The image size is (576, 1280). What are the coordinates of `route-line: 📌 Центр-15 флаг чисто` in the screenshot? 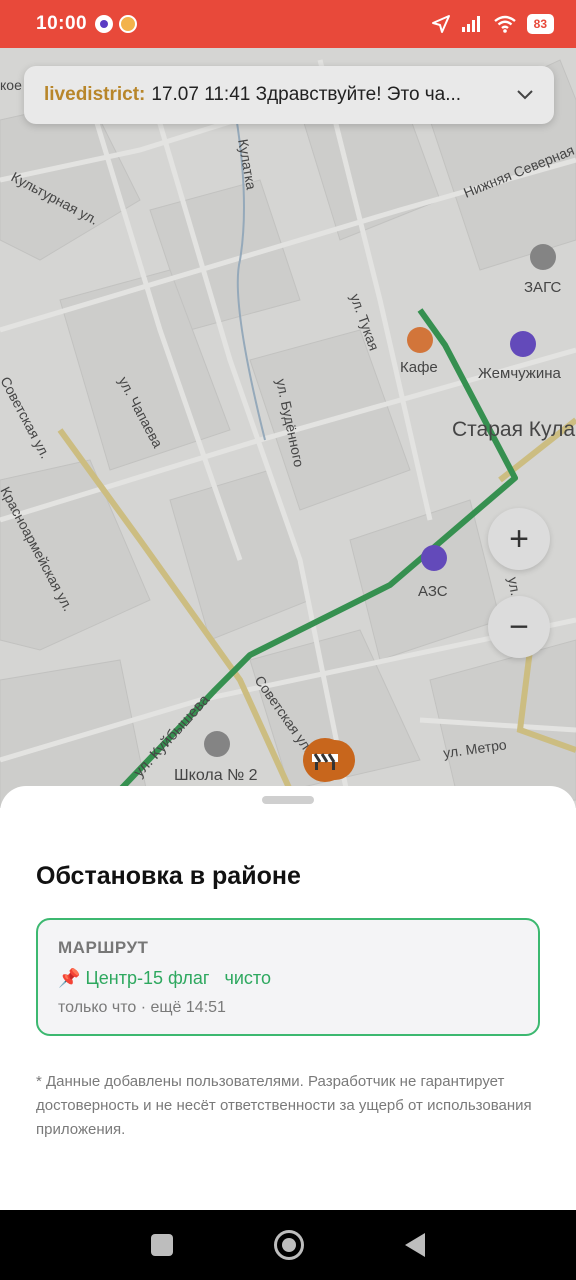 It's located at (288, 978).